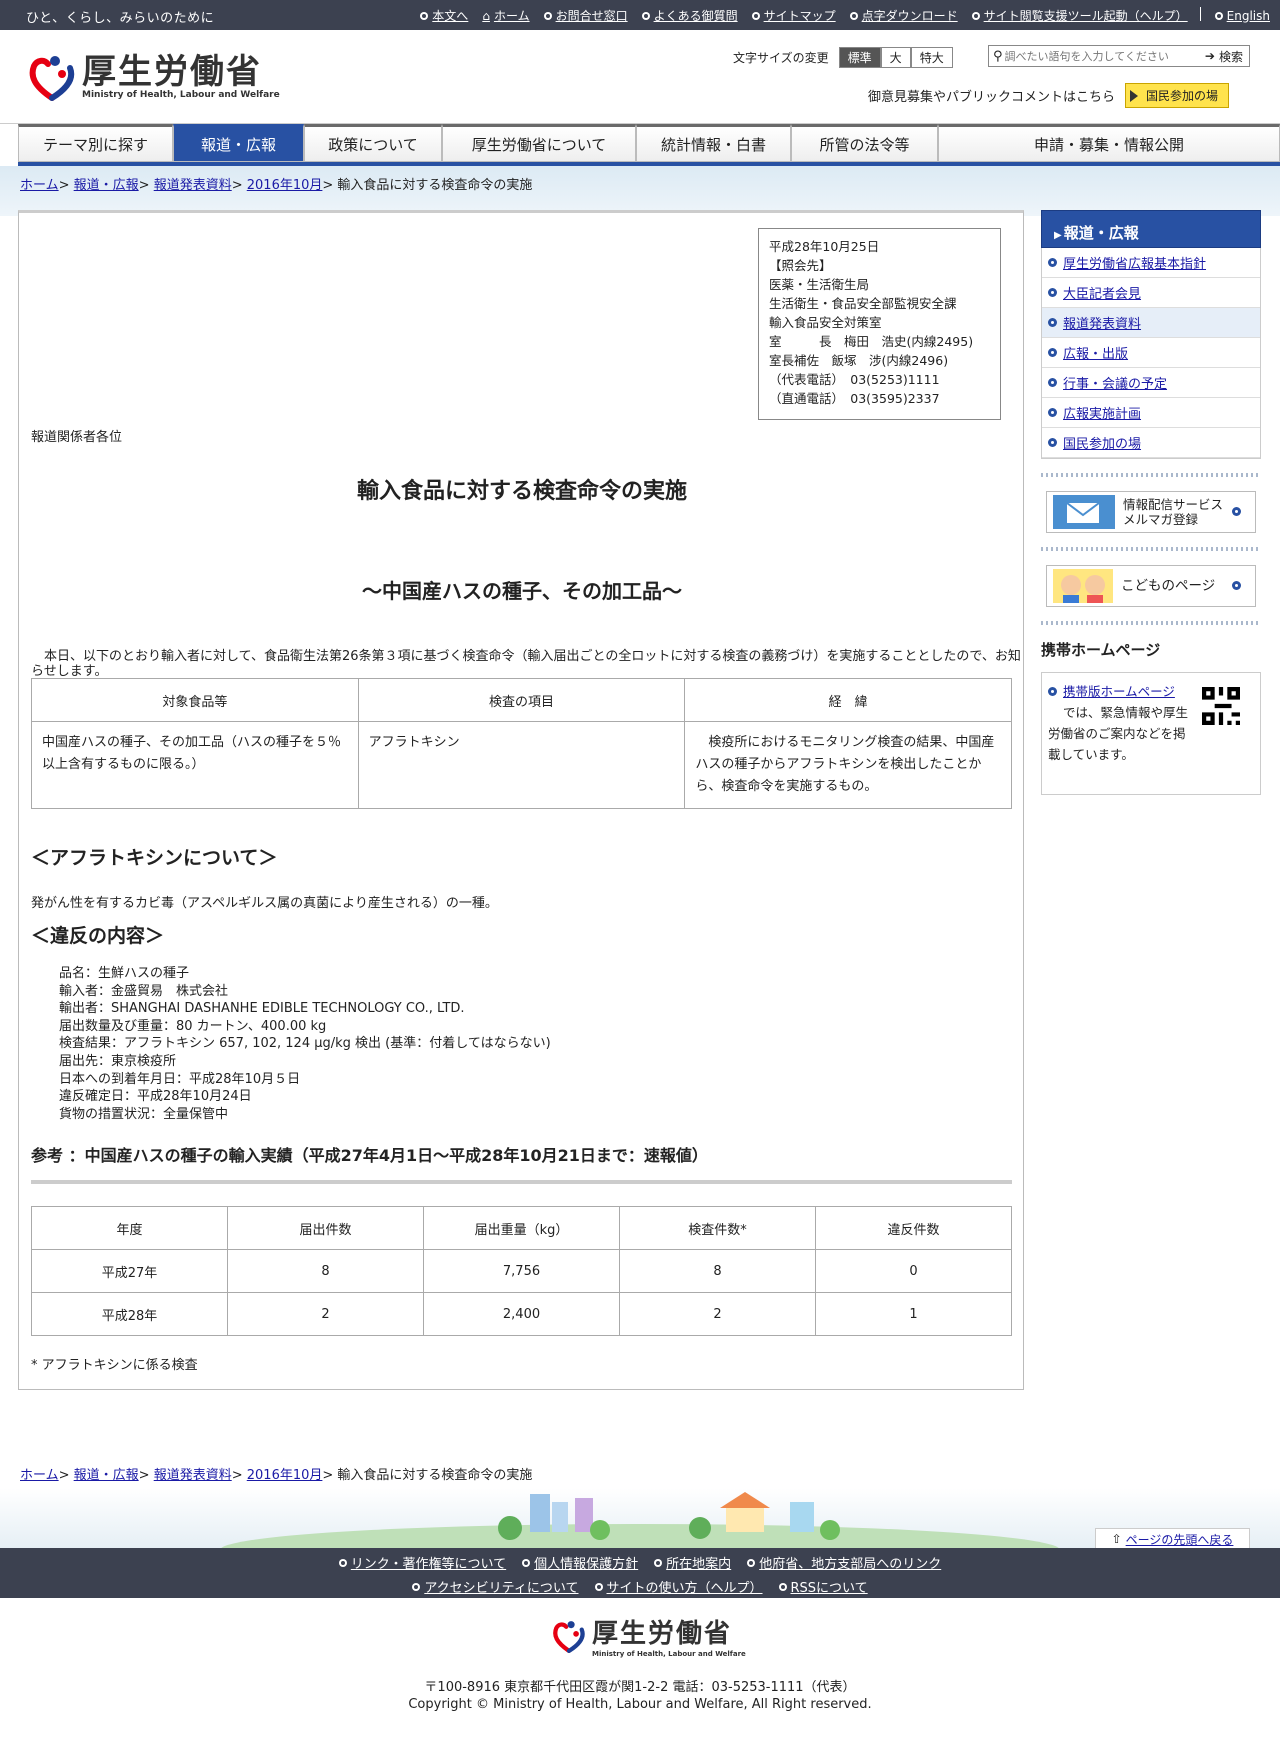 The height and width of the screenshot is (1760, 1280). Describe the element at coordinates (1102, 56) in the screenshot. I see `search-input` at that location.